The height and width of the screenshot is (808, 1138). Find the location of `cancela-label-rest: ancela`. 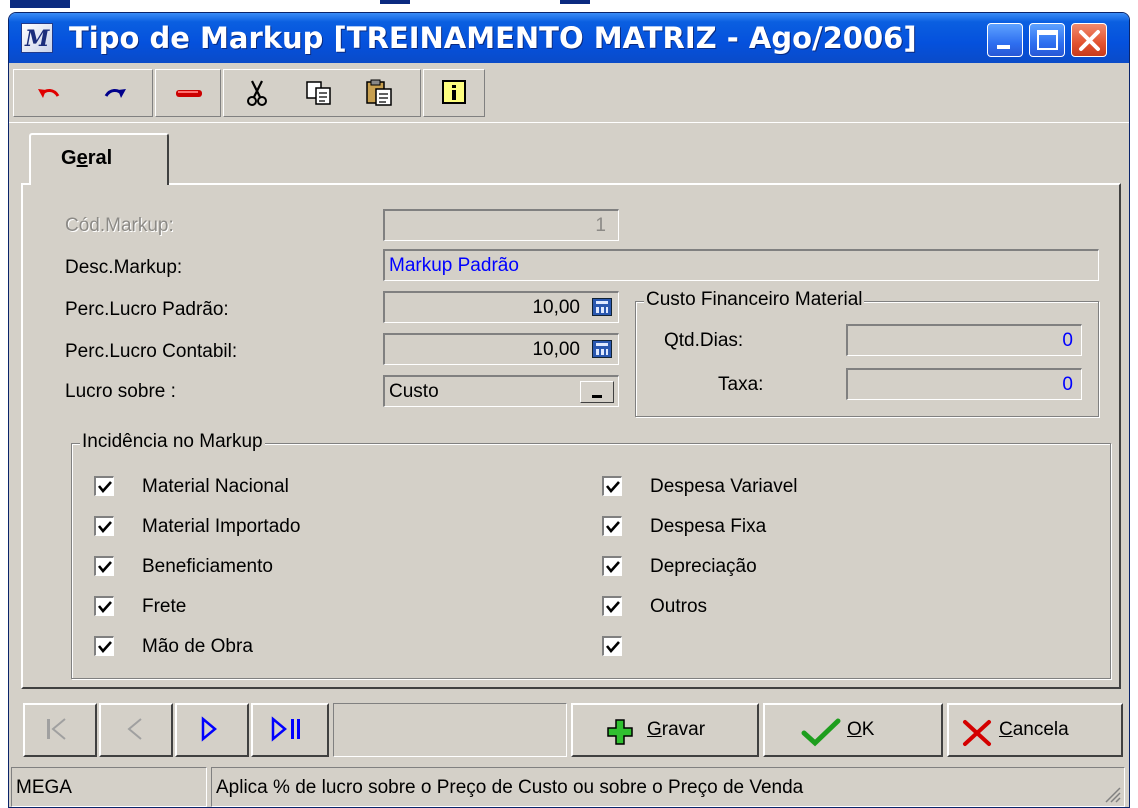

cancela-label-rest: ancela is located at coordinates (1040, 729).